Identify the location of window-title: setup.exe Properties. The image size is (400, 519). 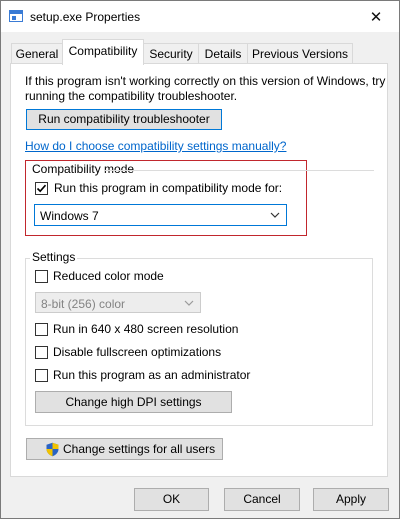
(85, 17).